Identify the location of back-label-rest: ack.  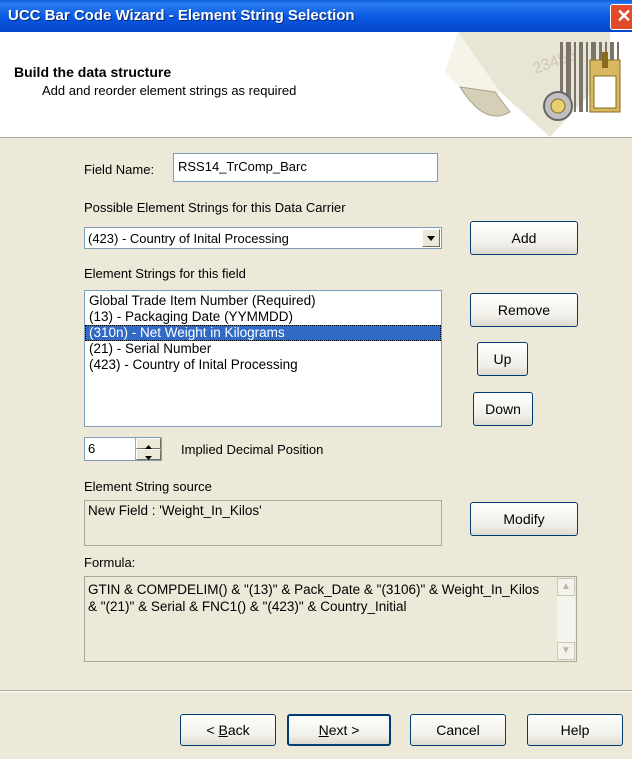
(238, 730).